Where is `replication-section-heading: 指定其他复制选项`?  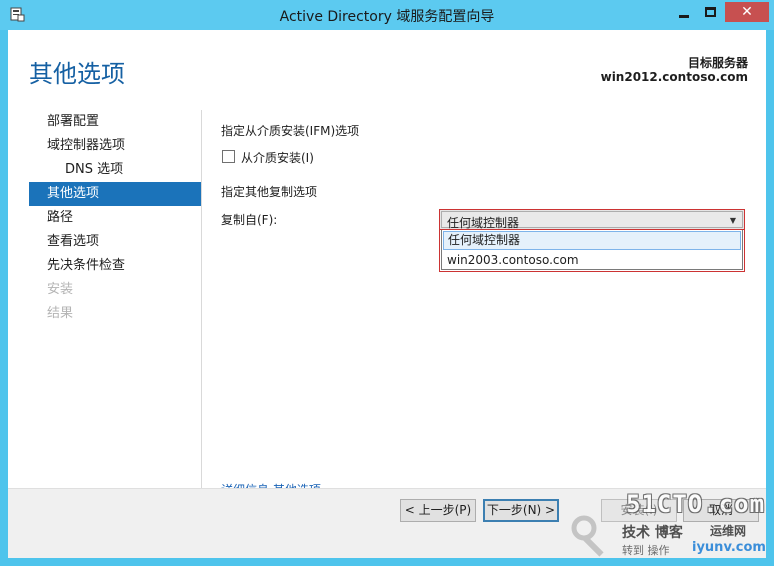 replication-section-heading: 指定其他复制选项 is located at coordinates (269, 192).